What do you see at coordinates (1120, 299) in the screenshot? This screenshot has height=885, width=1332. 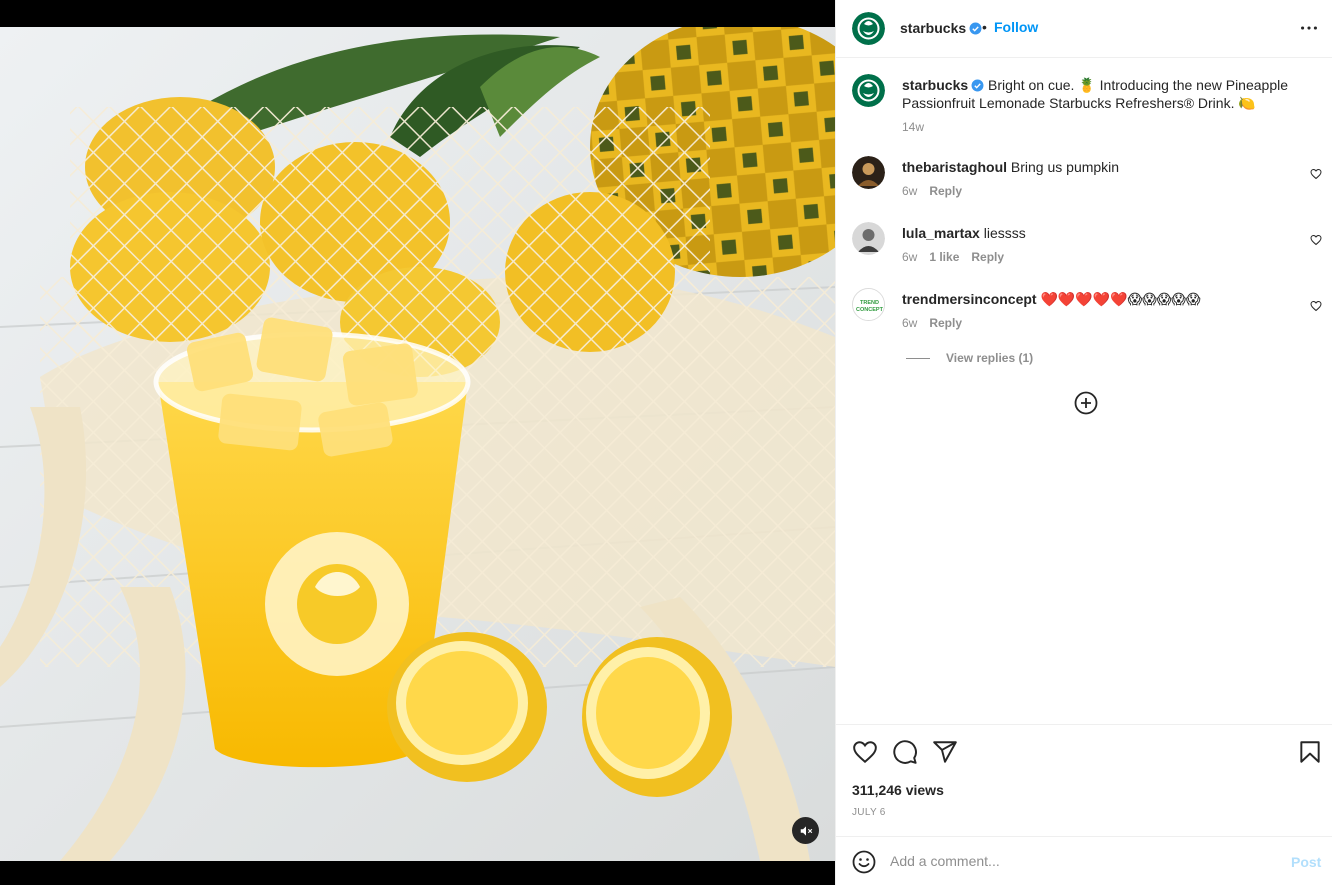 I see `comment-text: ❤️❤️❤️❤️❤️😱😱😱😱😱` at bounding box center [1120, 299].